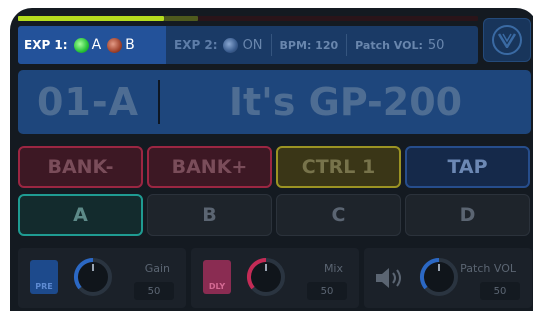 The width and height of the screenshot is (533, 311). What do you see at coordinates (338, 215) in the screenshot?
I see `footswitch-c: C` at bounding box center [338, 215].